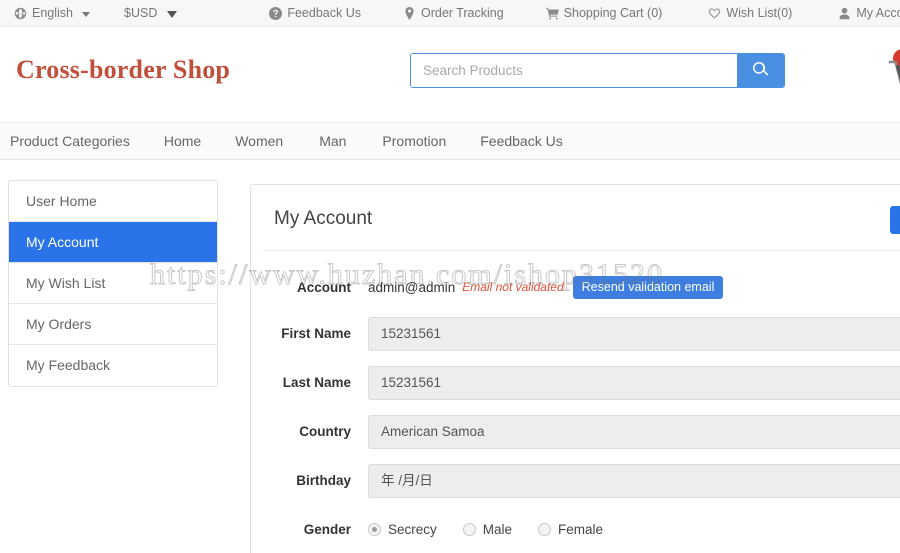 The height and width of the screenshot is (553, 900). I want to click on form-row-birthday: Birthday 年 /月/日, so click(575, 480).